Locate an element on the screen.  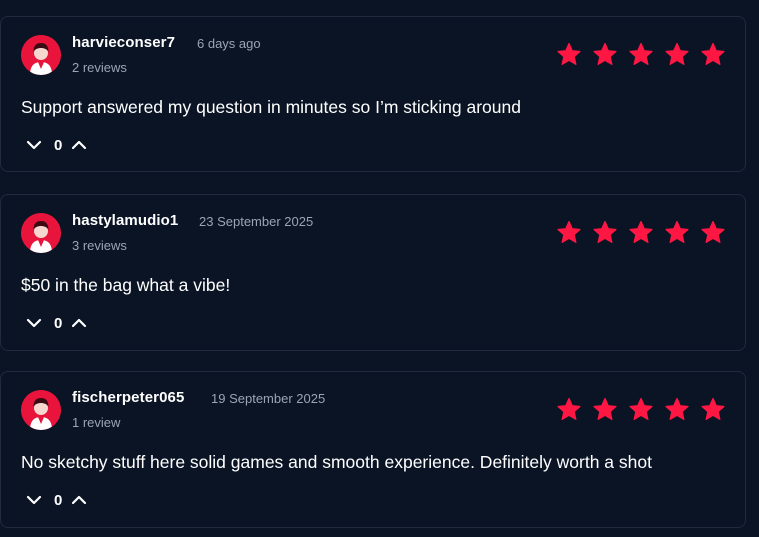
review-username: fischerpeter065 is located at coordinates (128, 397).